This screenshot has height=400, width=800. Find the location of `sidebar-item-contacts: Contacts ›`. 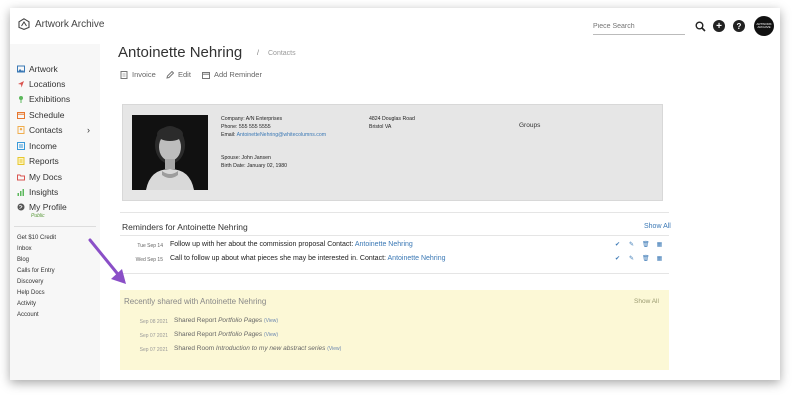

sidebar-item-contacts: Contacts › is located at coordinates (53, 130).